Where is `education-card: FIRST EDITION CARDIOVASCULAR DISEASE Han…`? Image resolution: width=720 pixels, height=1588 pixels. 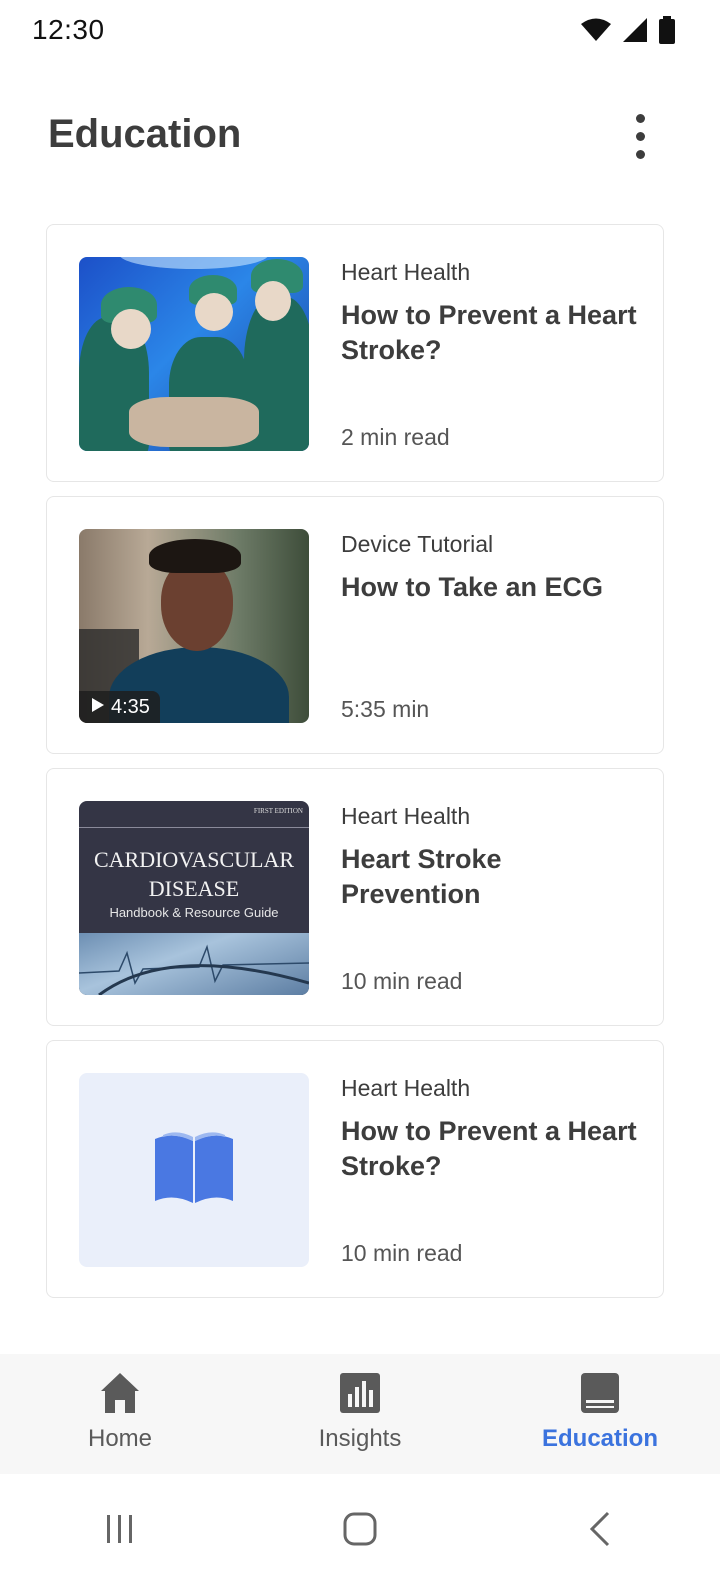 education-card: FIRST EDITION CARDIOVASCULAR DISEASE Han… is located at coordinates (355, 897).